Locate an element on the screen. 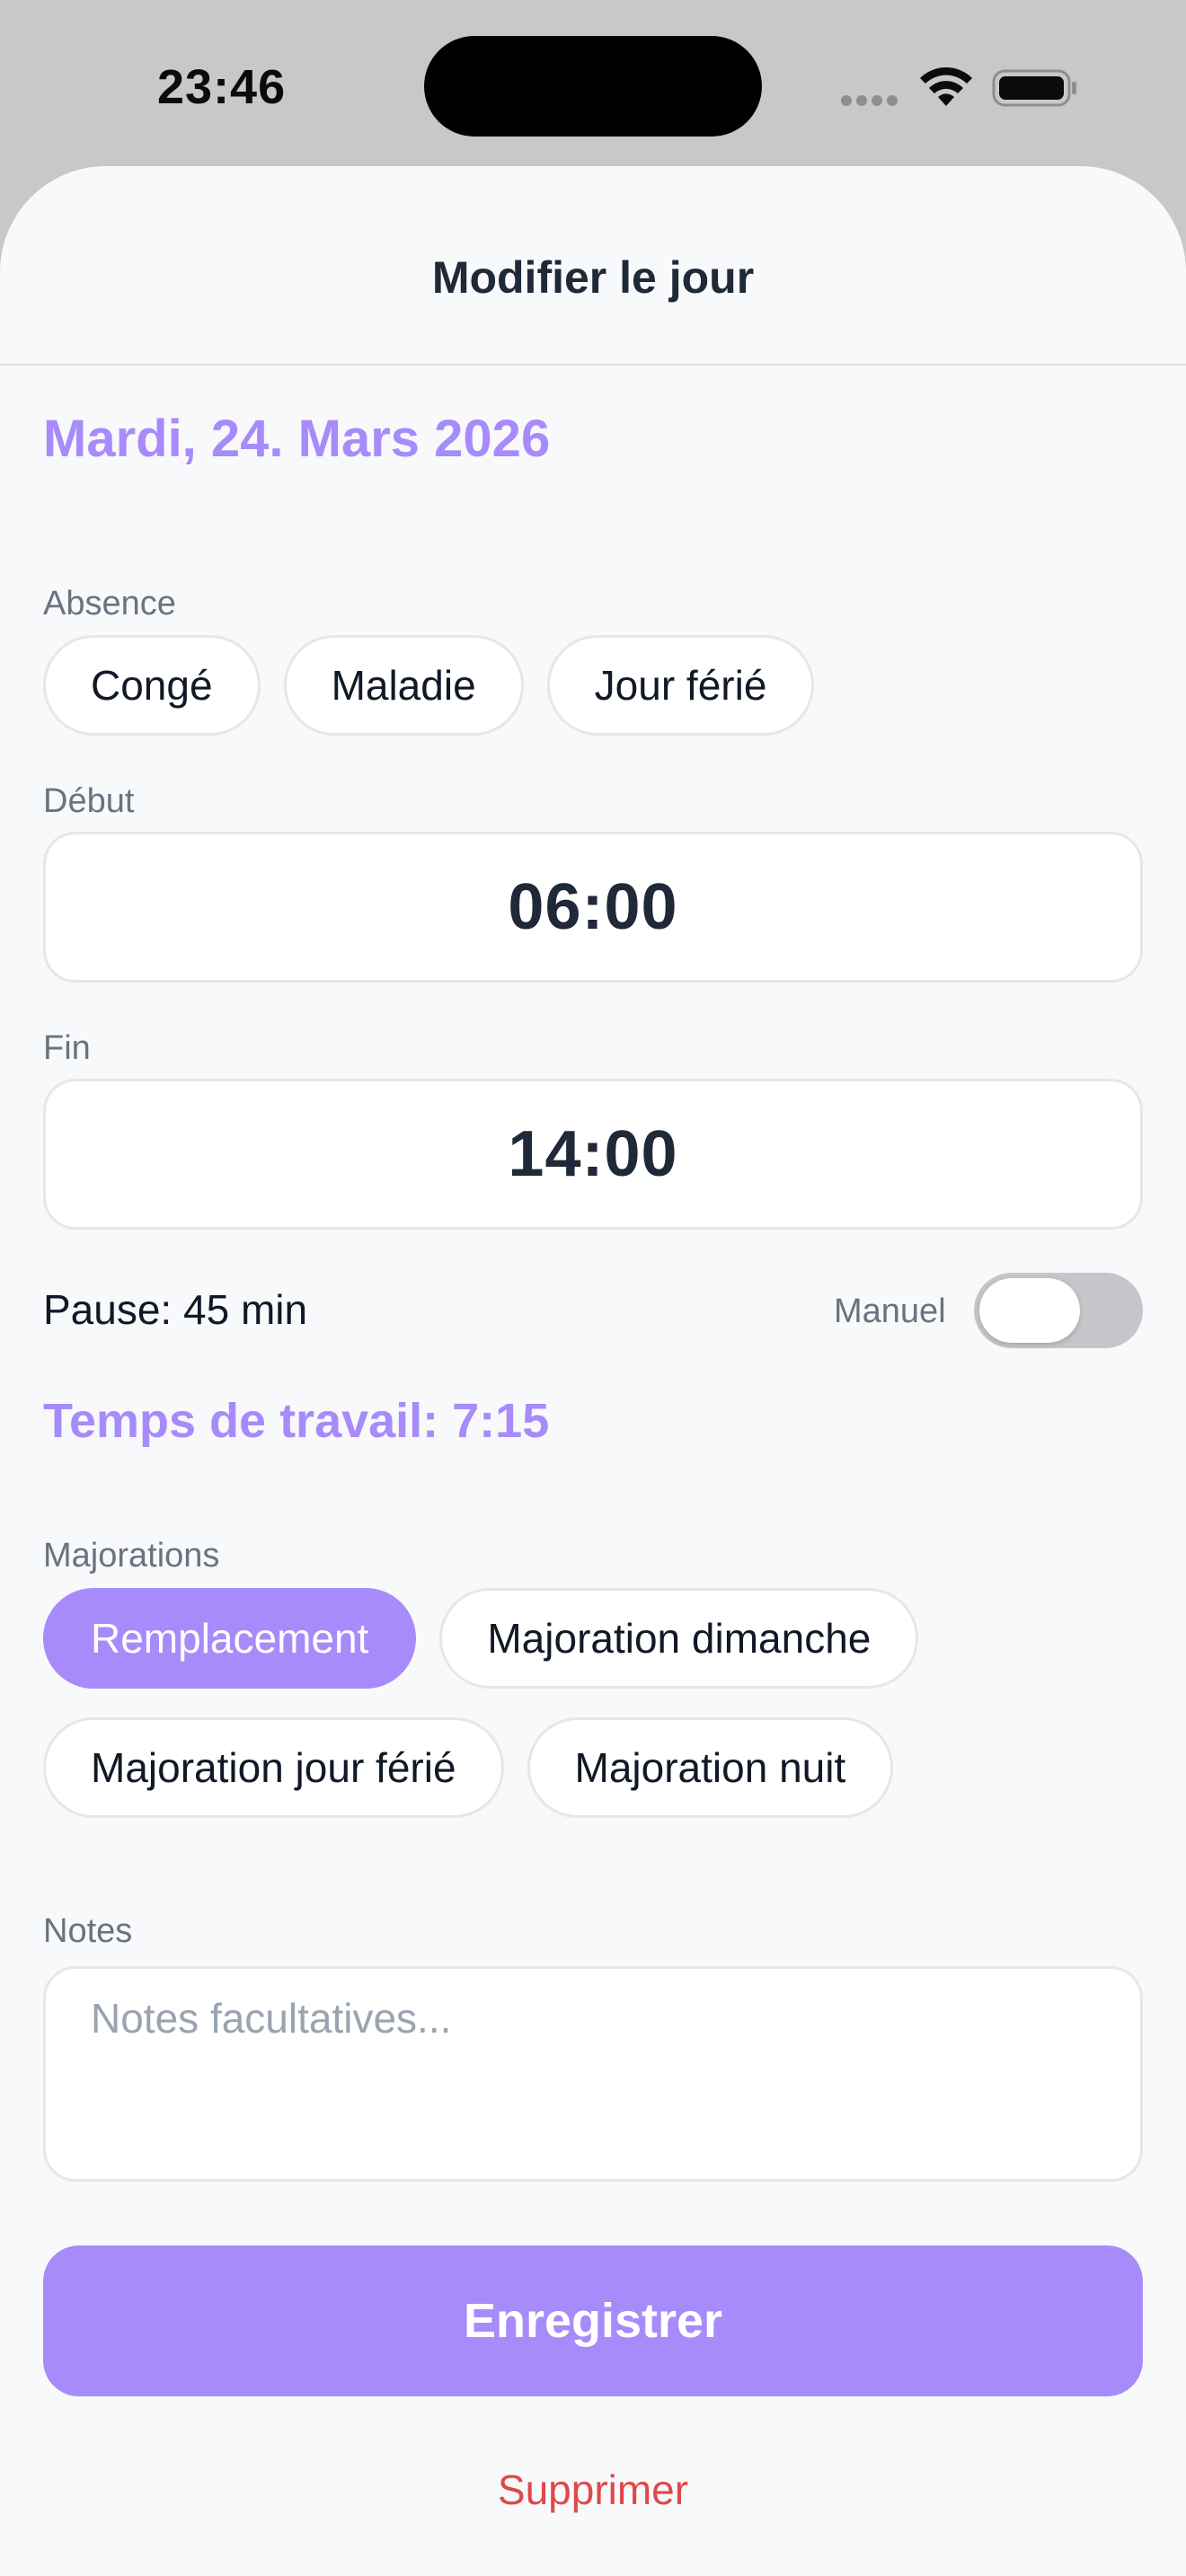 The image size is (1186, 2576). dynamic-island is located at coordinates (593, 86).